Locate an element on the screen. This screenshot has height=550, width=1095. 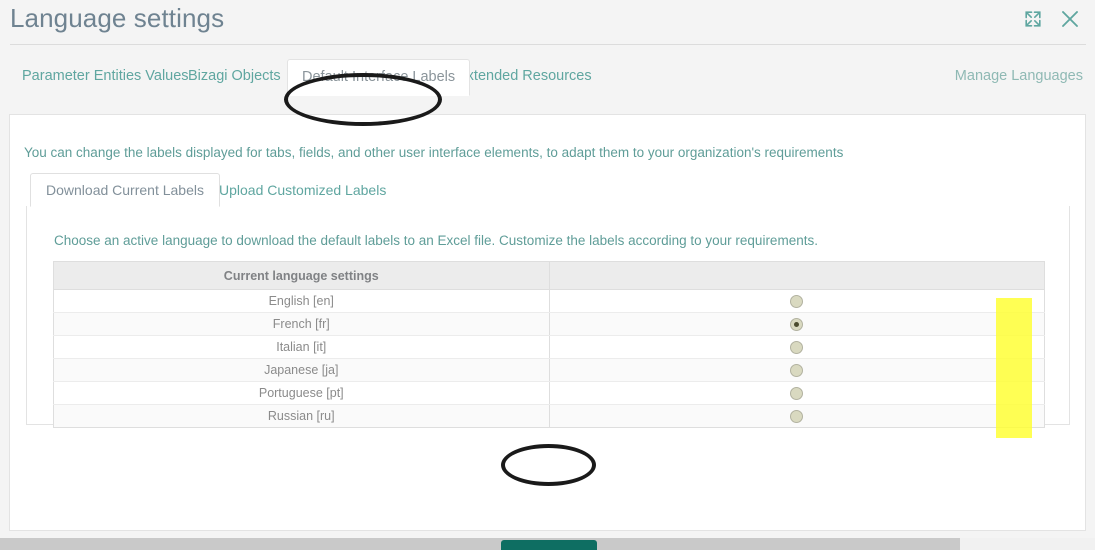
page-title: Language settings is located at coordinates (117, 18).